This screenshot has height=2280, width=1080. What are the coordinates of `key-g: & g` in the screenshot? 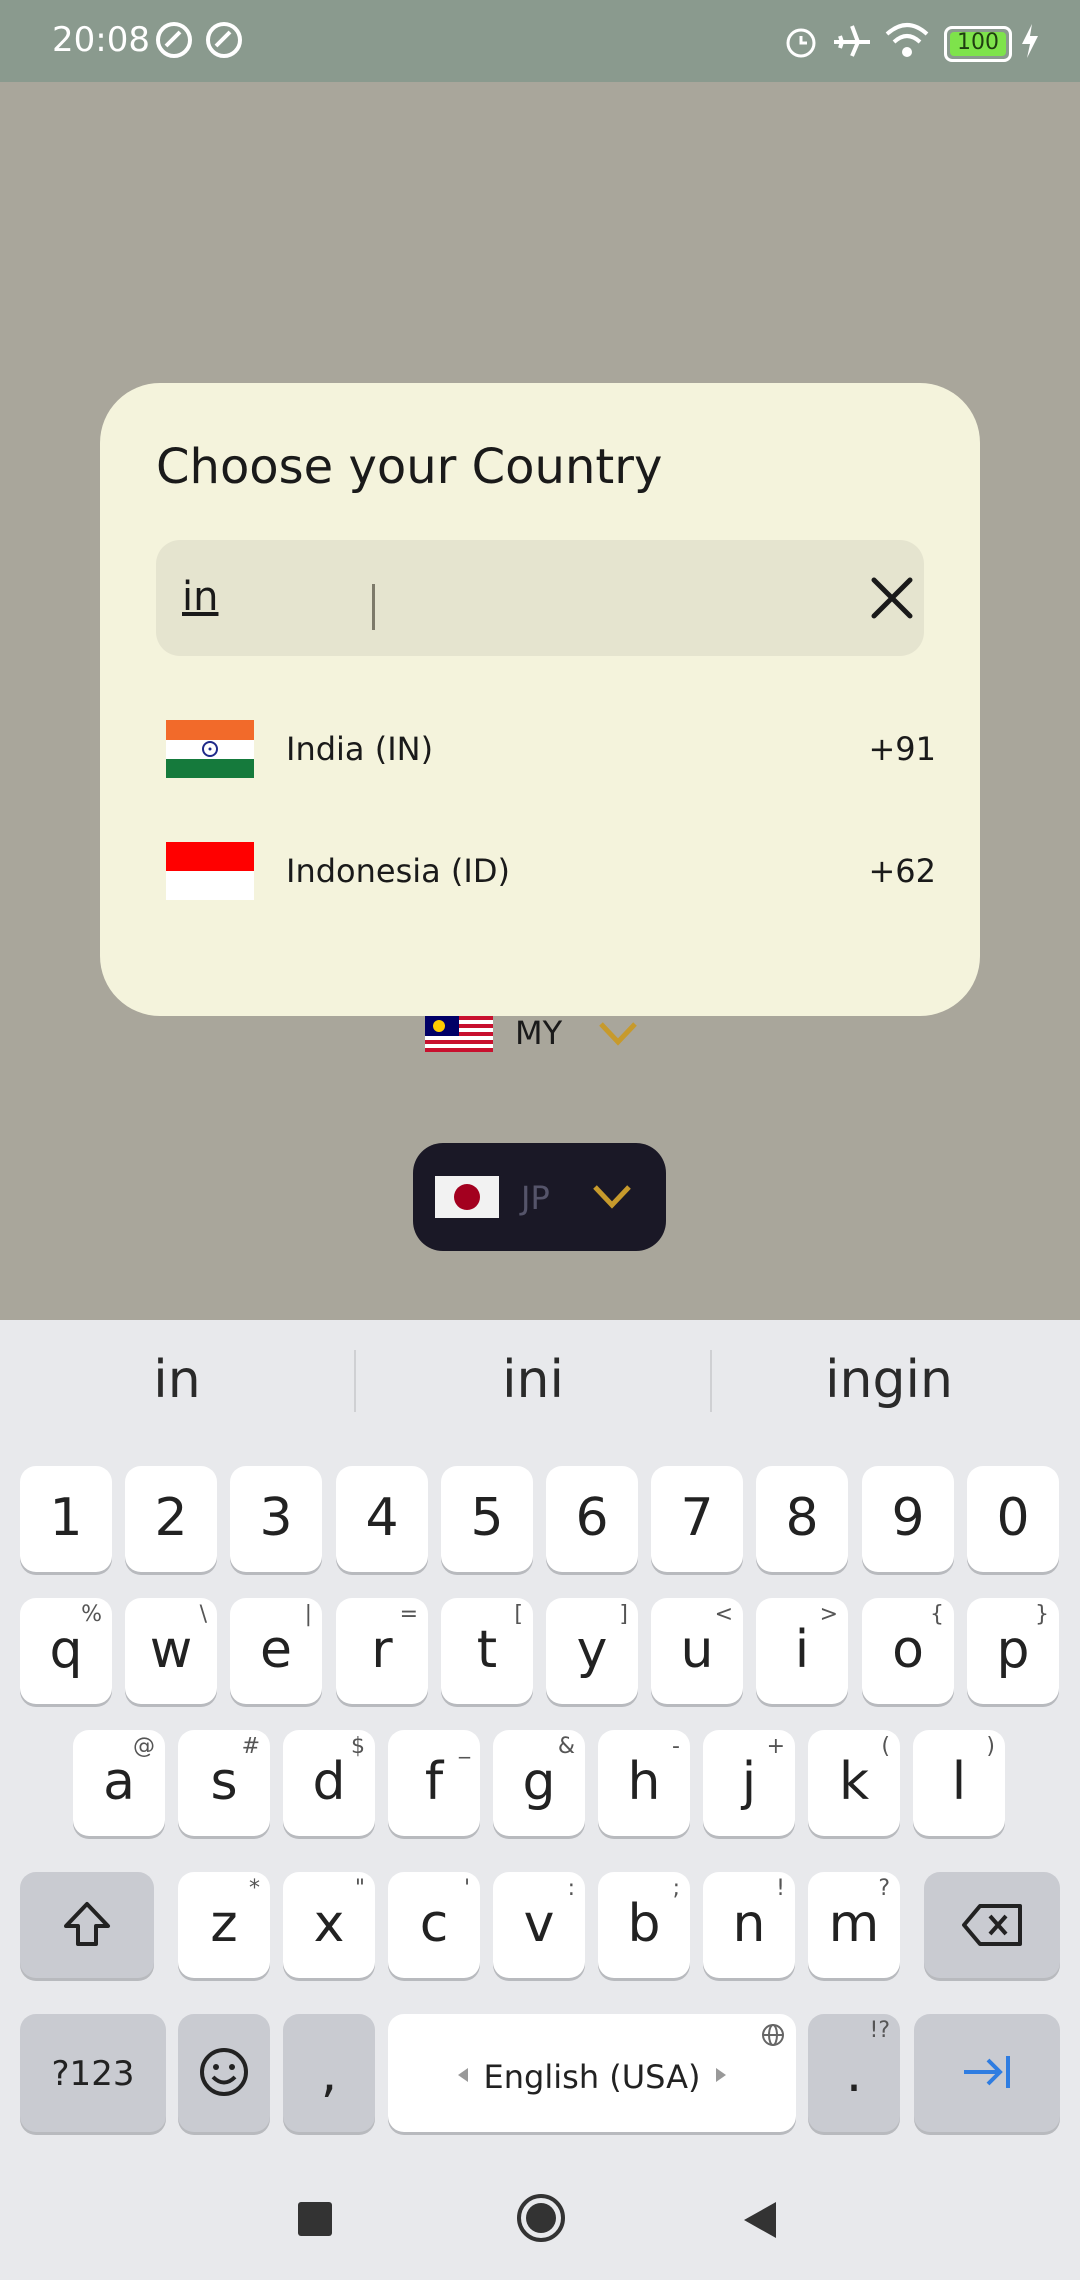 It's located at (539, 1783).